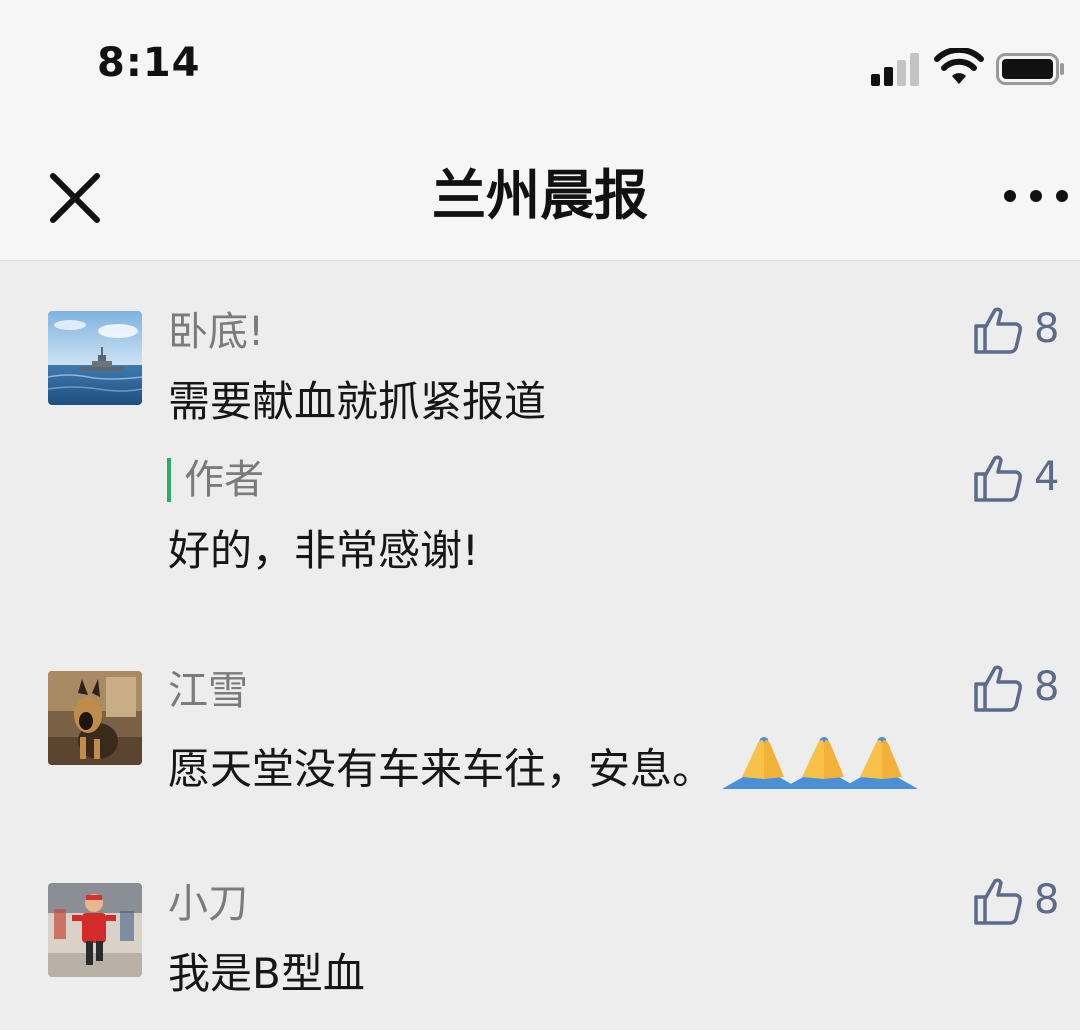 This screenshot has width=1080, height=1030. What do you see at coordinates (95, 718) in the screenshot?
I see `dog-avatar` at bounding box center [95, 718].